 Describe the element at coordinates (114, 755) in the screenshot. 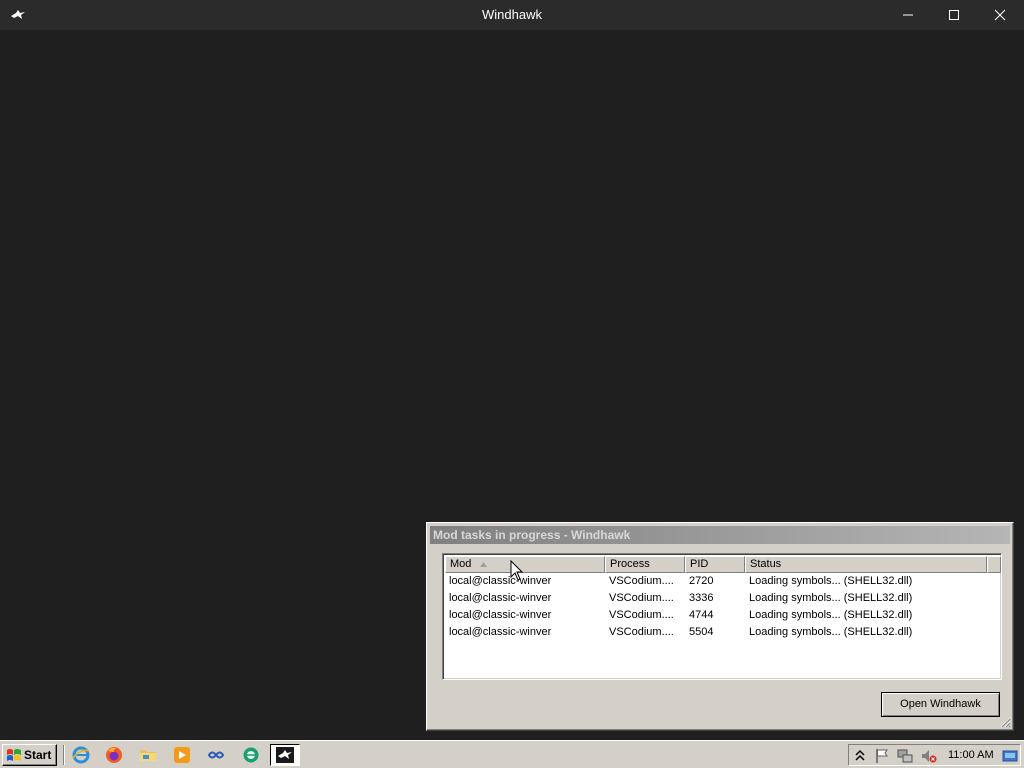

I see `firefox-icon` at that location.